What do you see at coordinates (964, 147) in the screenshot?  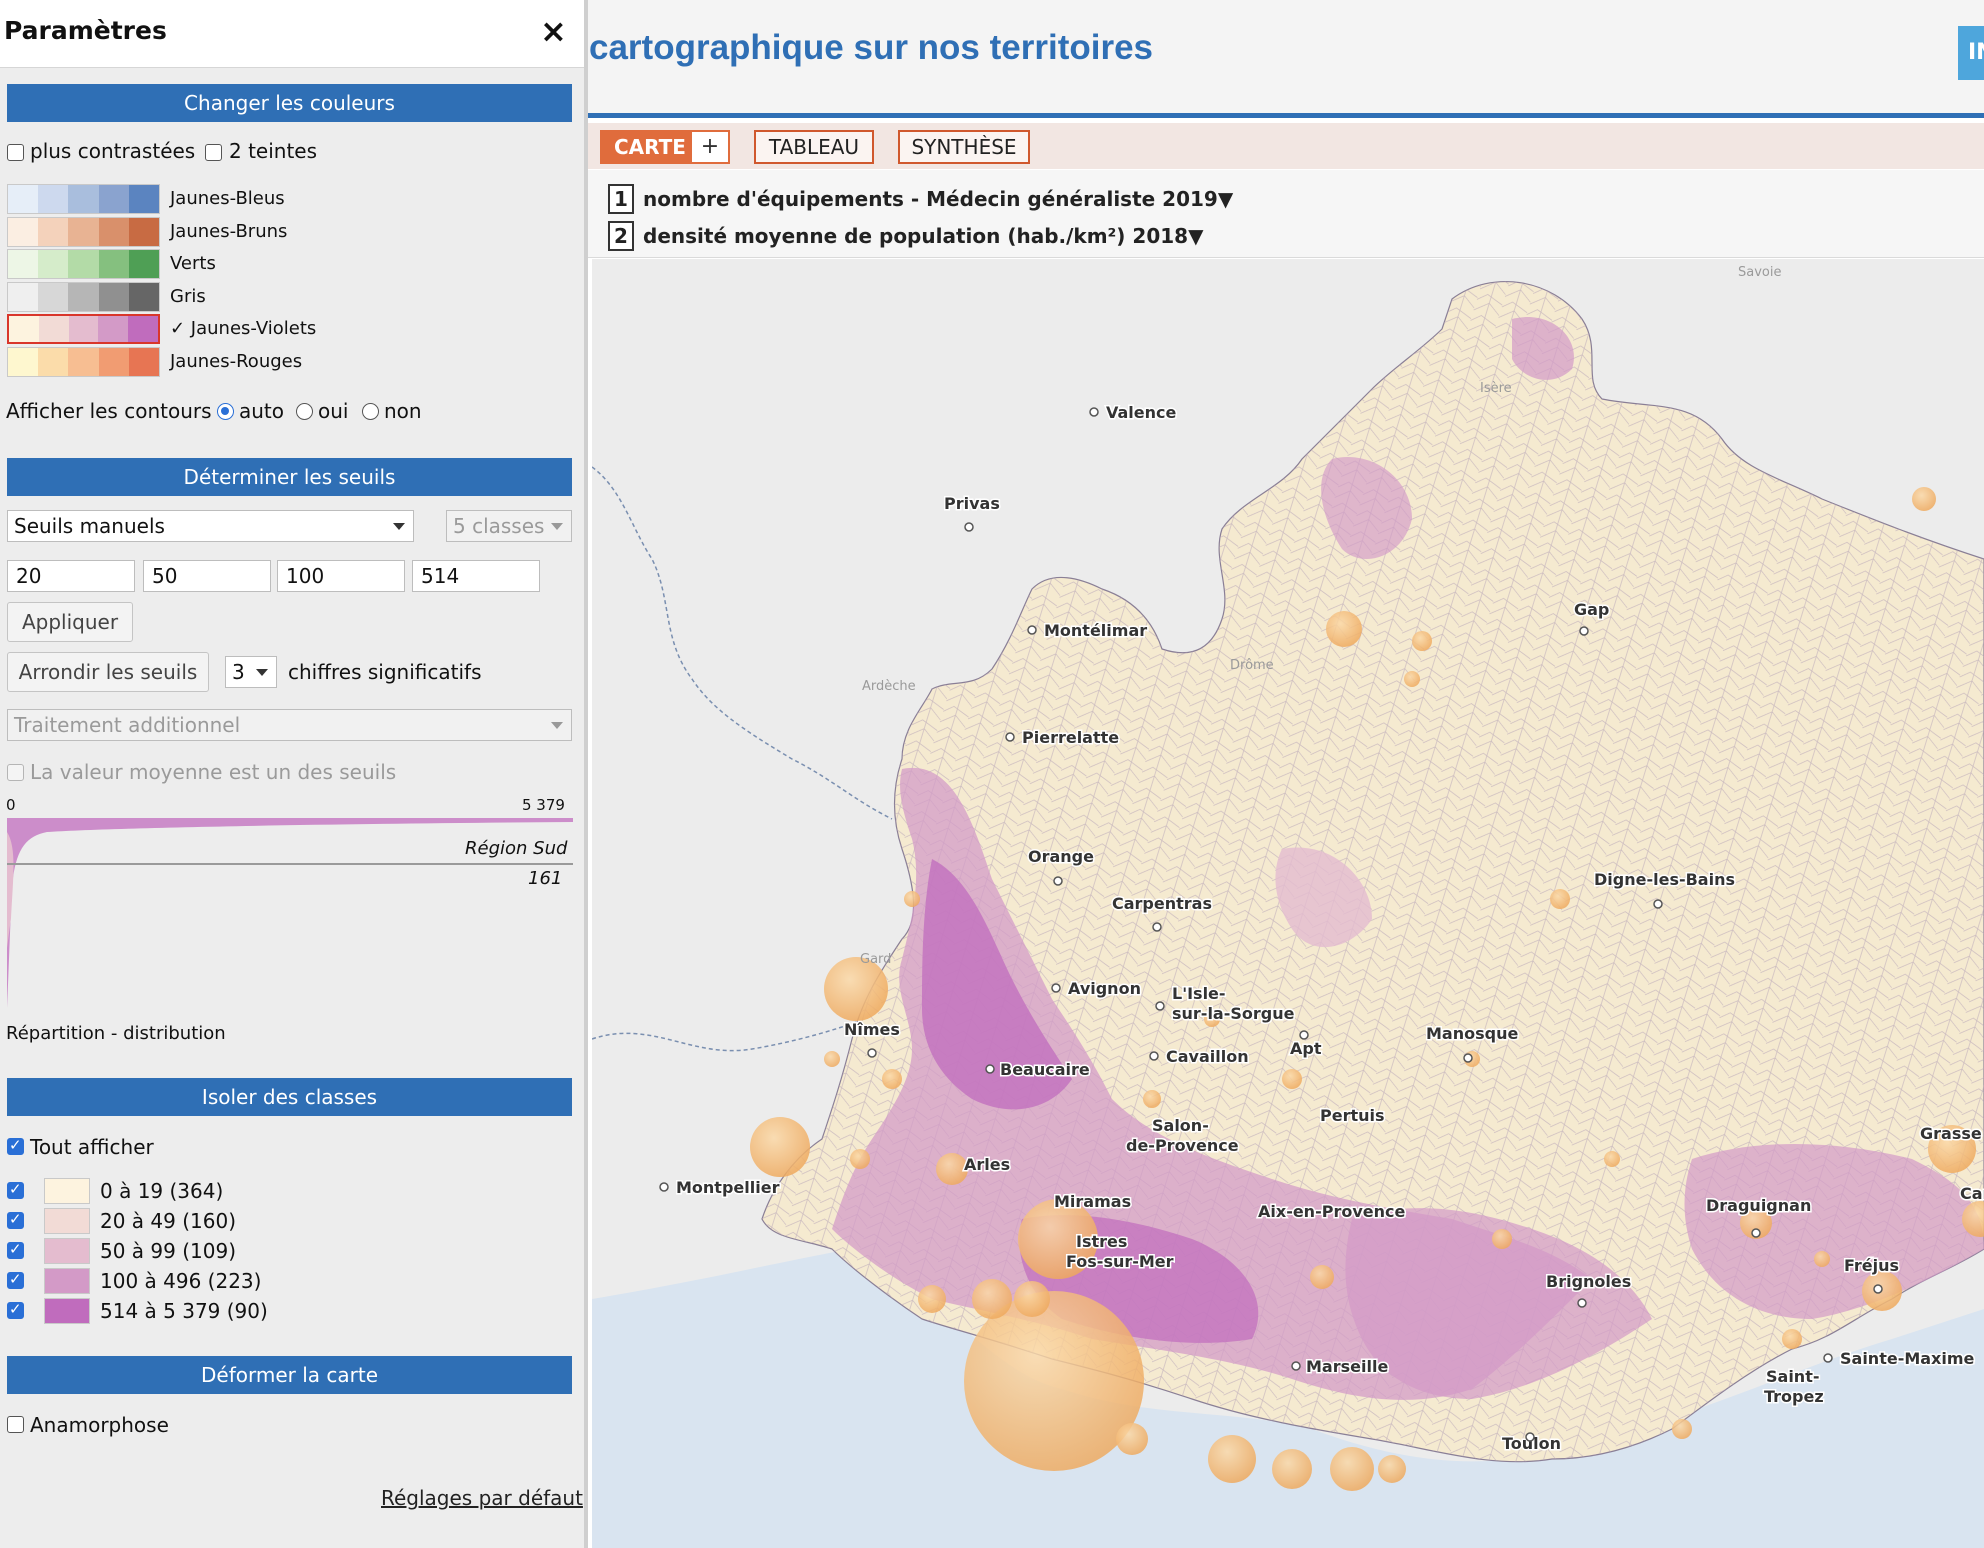 I see `tab-synthese: SYNTHÈSE` at bounding box center [964, 147].